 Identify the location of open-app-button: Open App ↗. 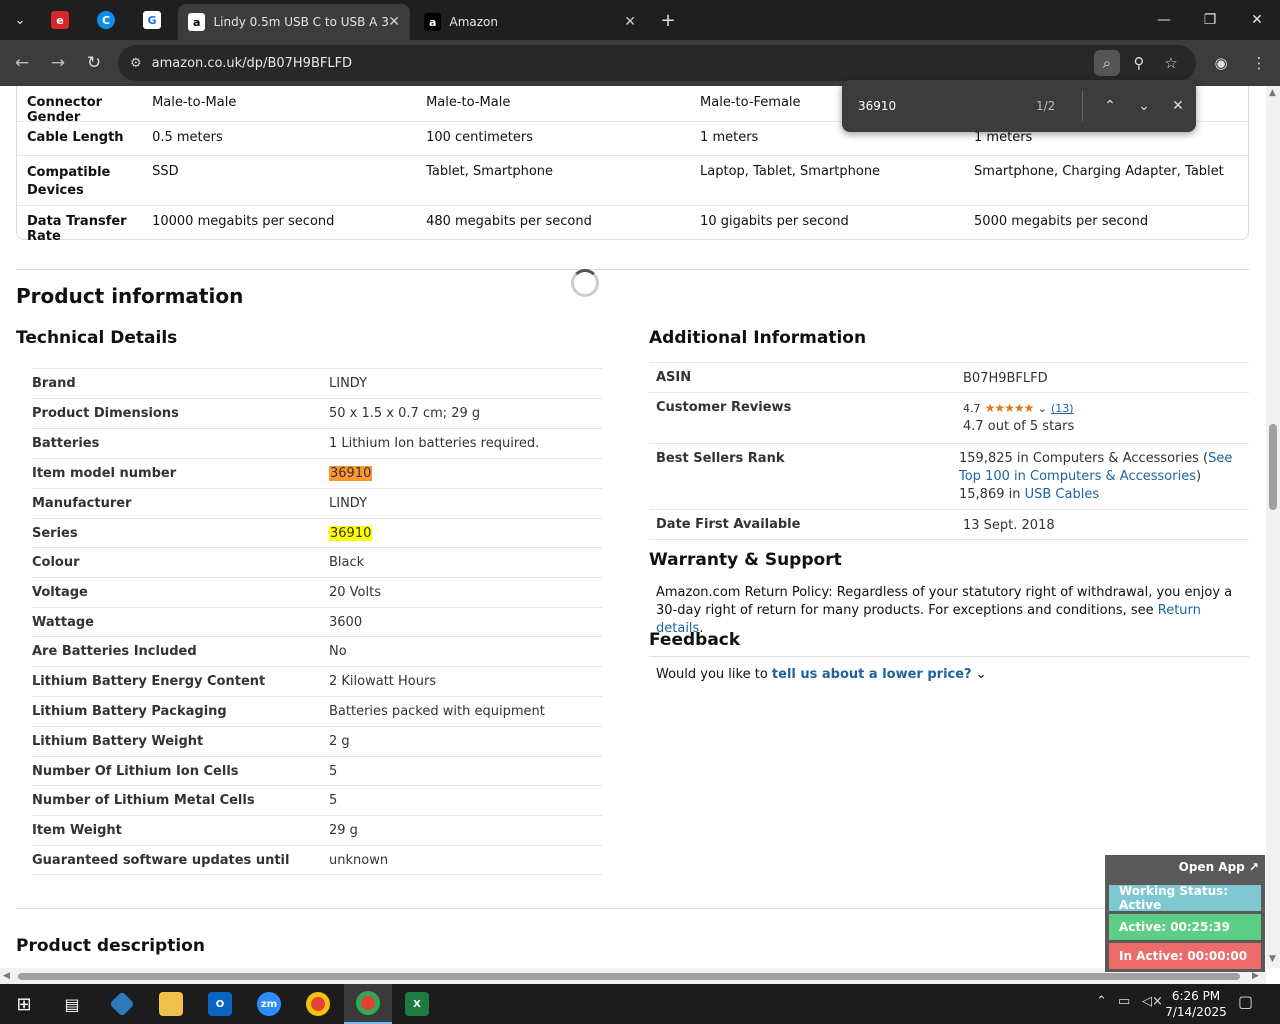
(1219, 867).